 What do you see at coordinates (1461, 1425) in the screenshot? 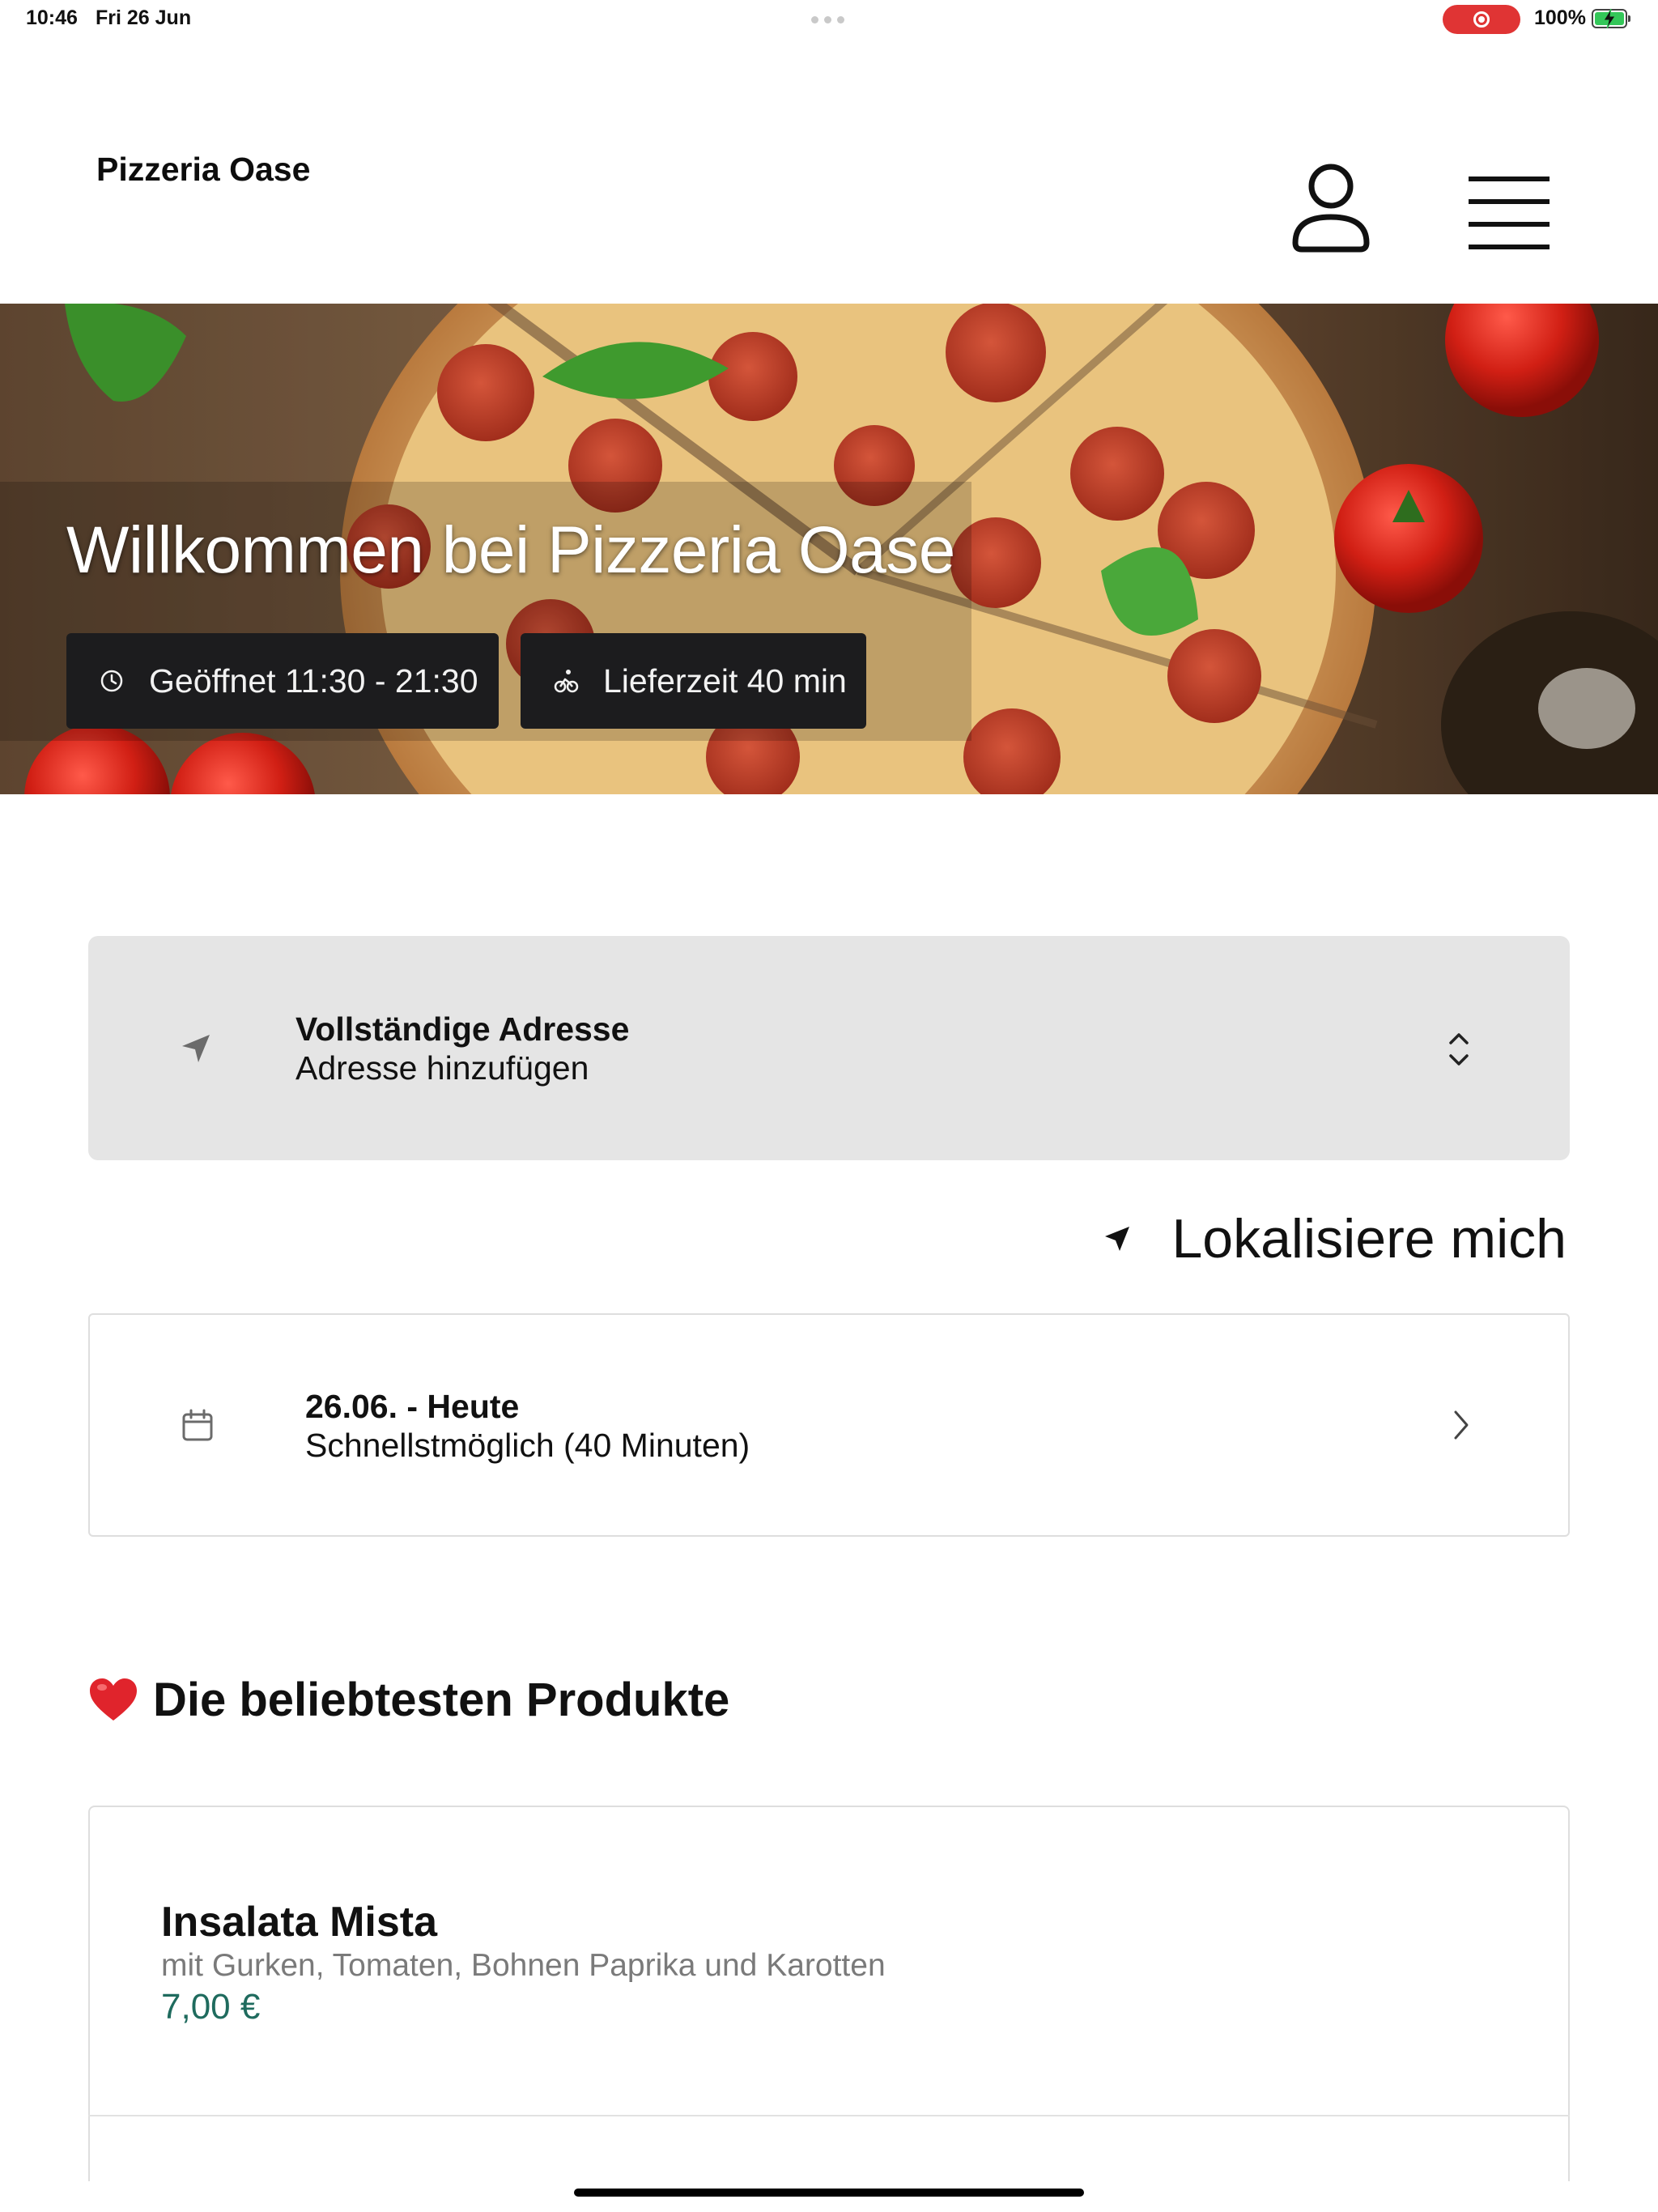
I see `chevron-right-icon` at bounding box center [1461, 1425].